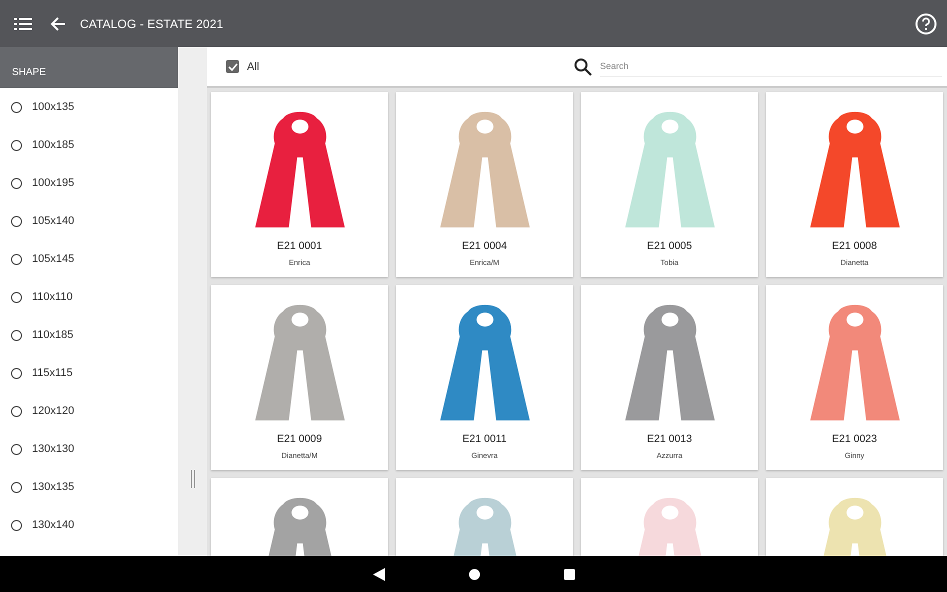  I want to click on product-code: E21 0023, so click(854, 439).